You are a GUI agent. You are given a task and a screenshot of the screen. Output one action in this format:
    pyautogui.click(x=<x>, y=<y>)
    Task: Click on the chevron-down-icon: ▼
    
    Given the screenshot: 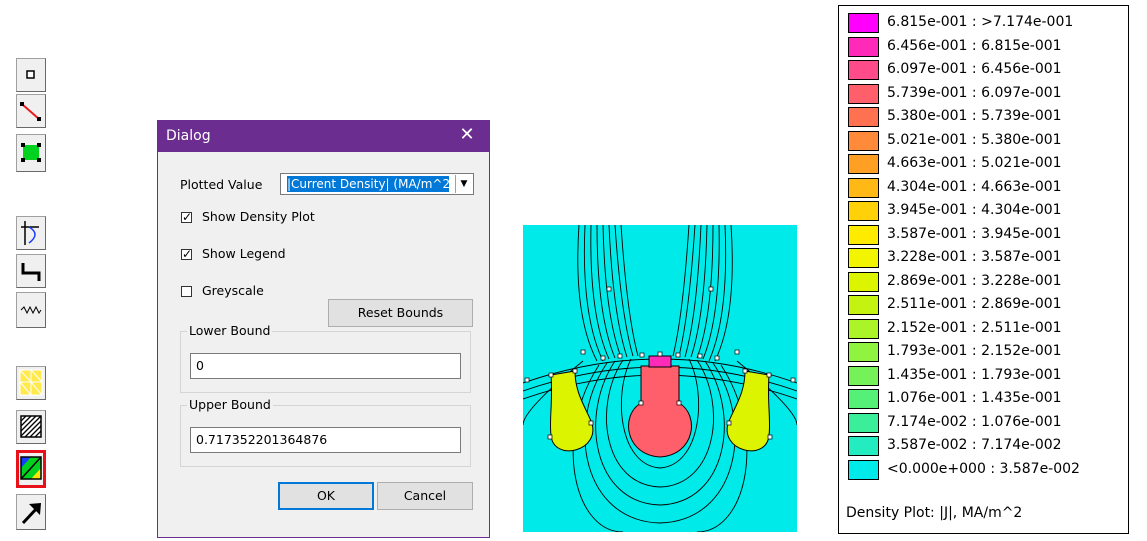 What is the action you would take?
    pyautogui.click(x=463, y=184)
    